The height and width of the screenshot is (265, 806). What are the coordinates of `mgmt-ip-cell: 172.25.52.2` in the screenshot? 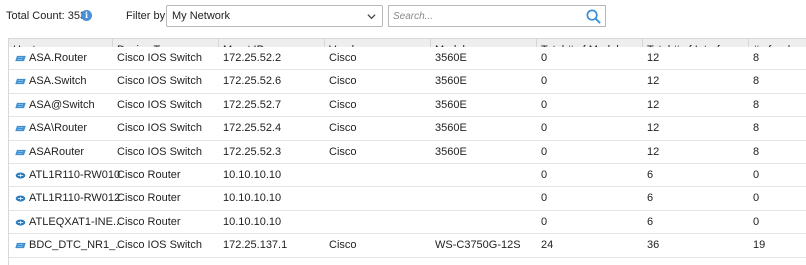 It's located at (252, 58).